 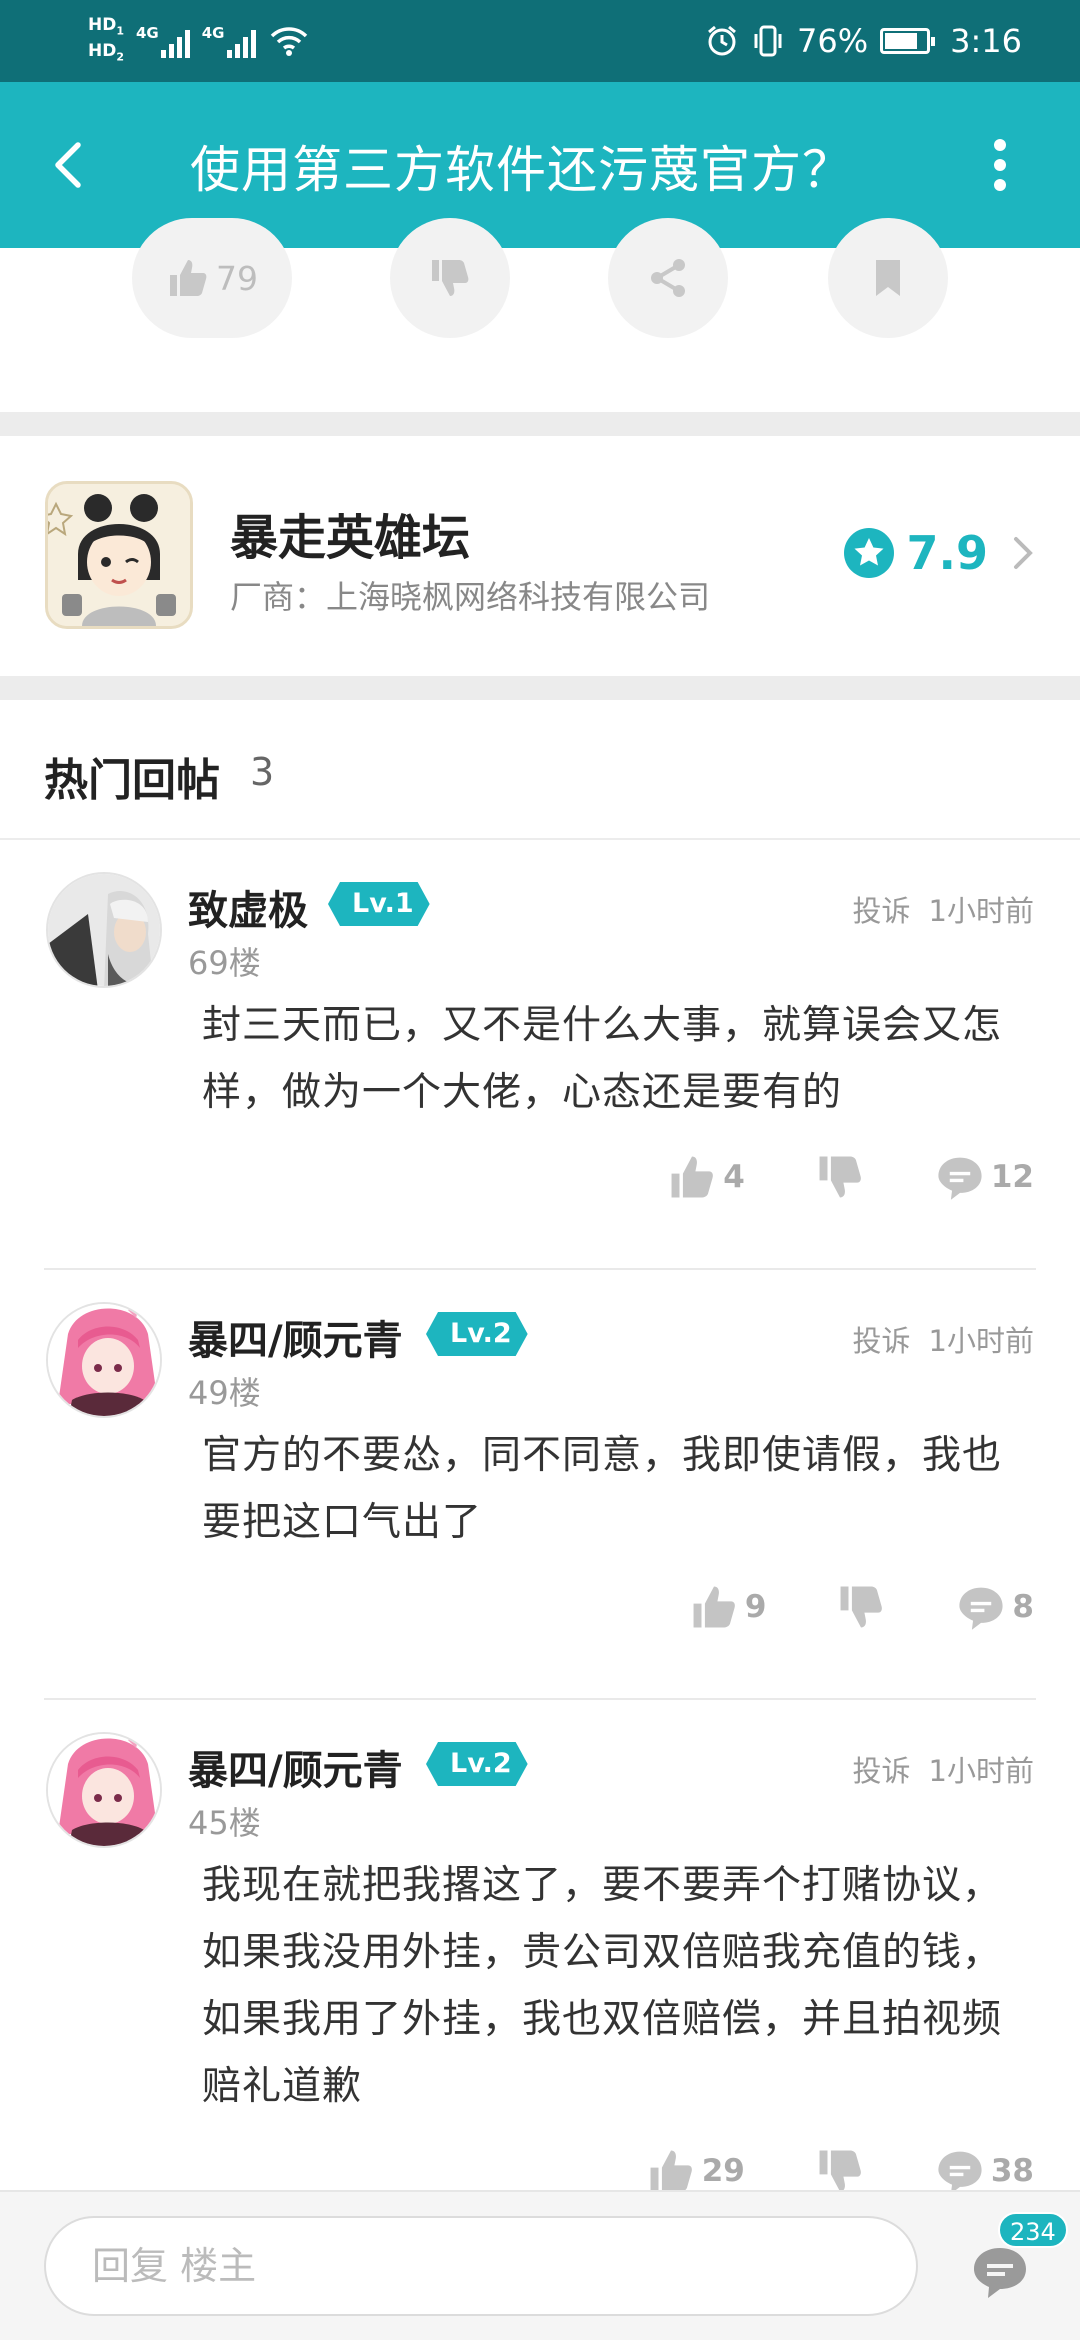 What do you see at coordinates (668, 278) in the screenshot?
I see `post-share-button` at bounding box center [668, 278].